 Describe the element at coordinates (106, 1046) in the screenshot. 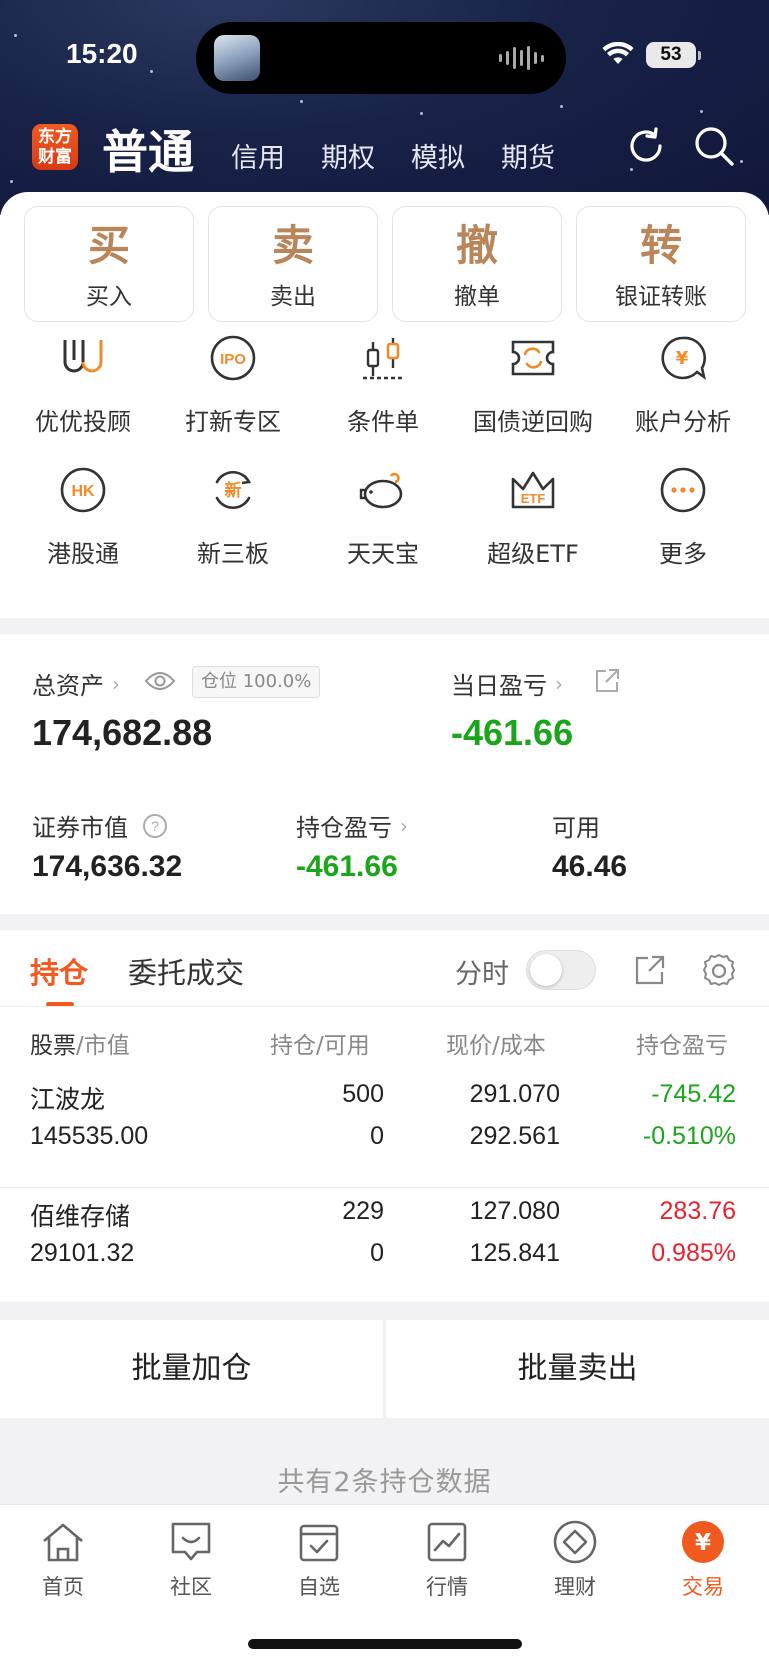

I see `col-mv-text: 市值` at that location.